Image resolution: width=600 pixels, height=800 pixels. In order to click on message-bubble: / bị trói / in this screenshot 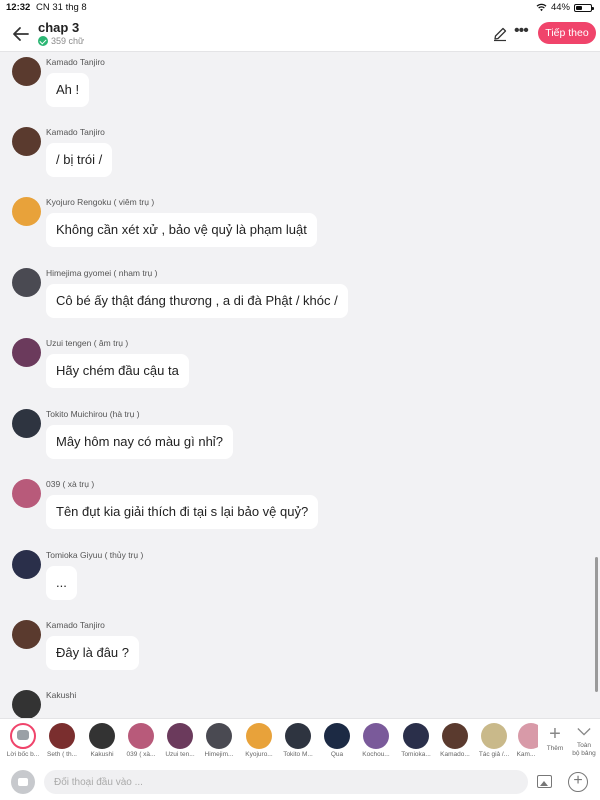, I will do `click(79, 160)`.